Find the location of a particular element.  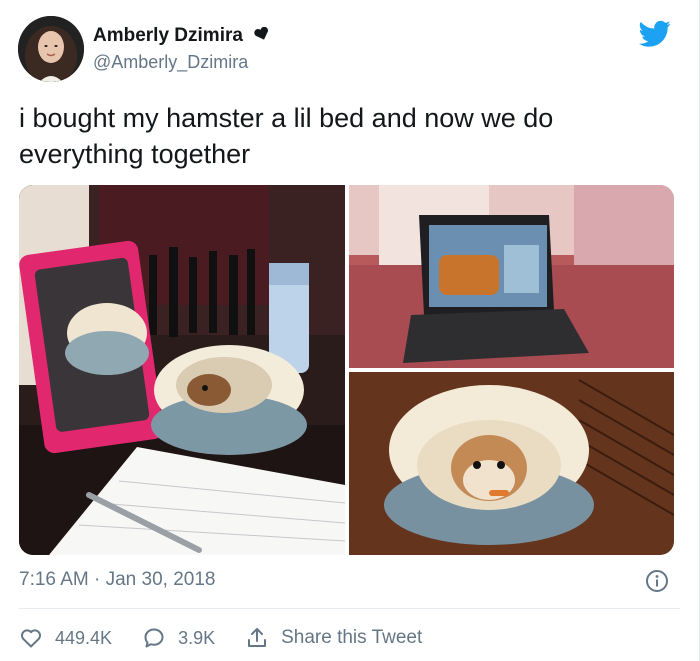

avatar is located at coordinates (51, 49).